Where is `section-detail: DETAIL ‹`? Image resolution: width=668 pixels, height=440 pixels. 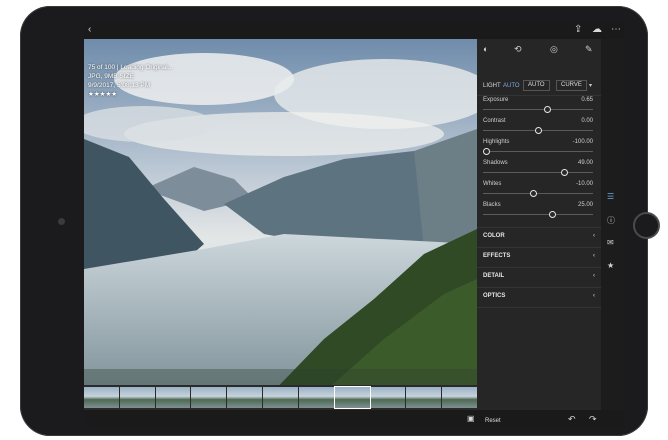
section-detail: DETAIL ‹ is located at coordinates (539, 276).